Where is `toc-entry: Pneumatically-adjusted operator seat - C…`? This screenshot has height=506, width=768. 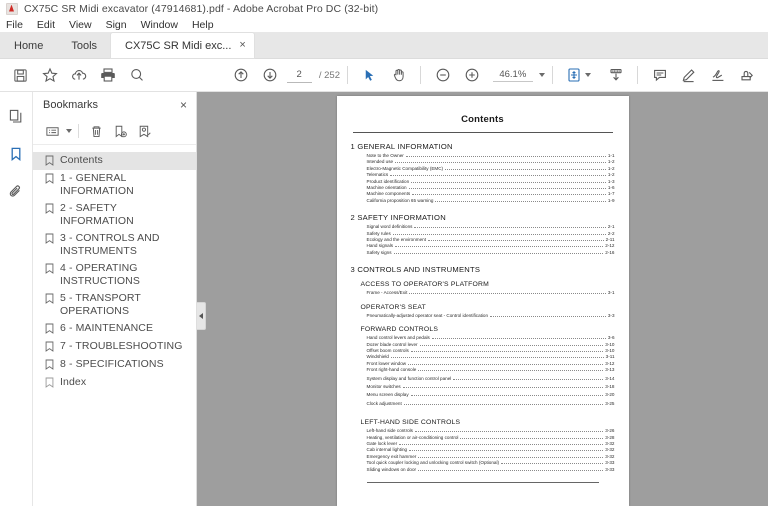
toc-entry: Pneumatically-adjusted operator seat - C… is located at coordinates (491, 316).